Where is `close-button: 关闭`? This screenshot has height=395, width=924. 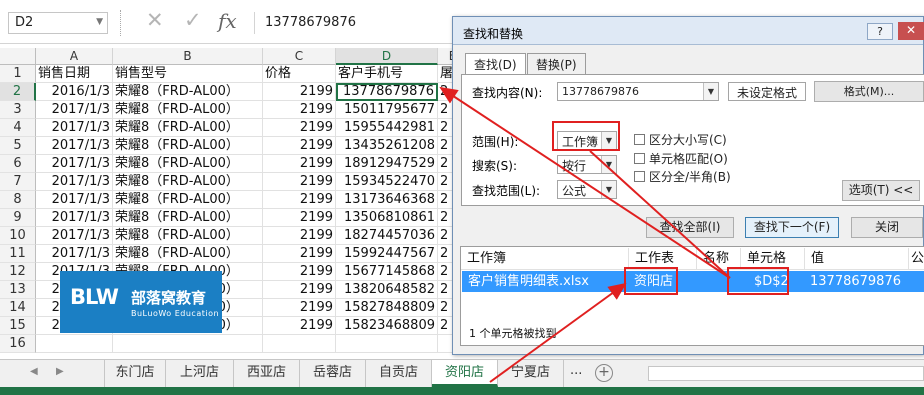
close-button: 关闭 is located at coordinates (887, 227).